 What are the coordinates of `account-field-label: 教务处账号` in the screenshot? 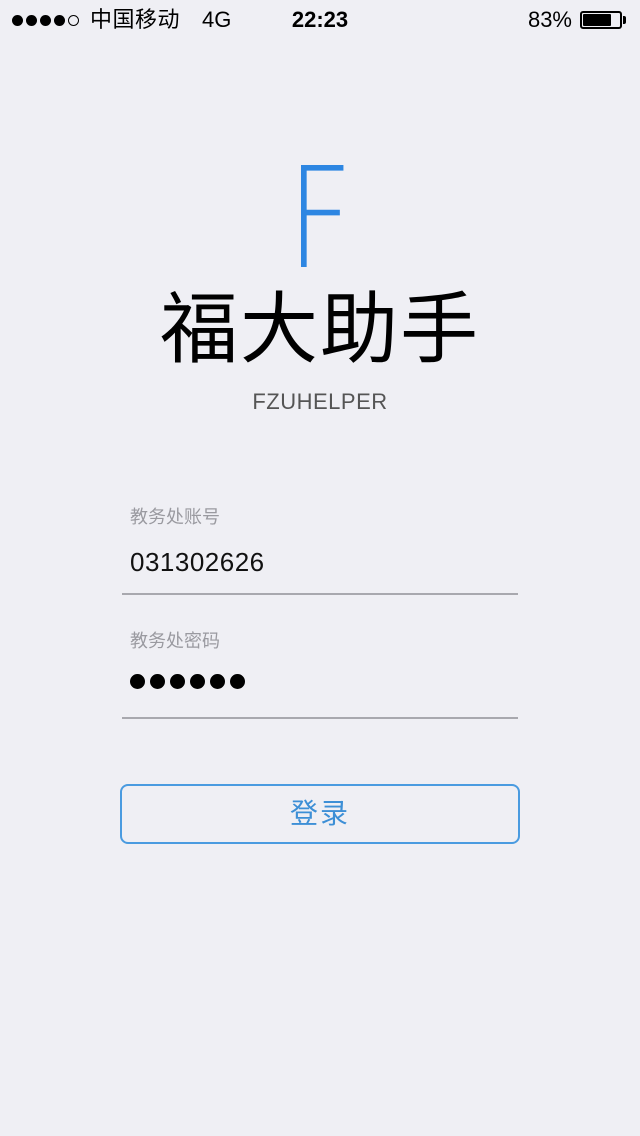 It's located at (175, 517).